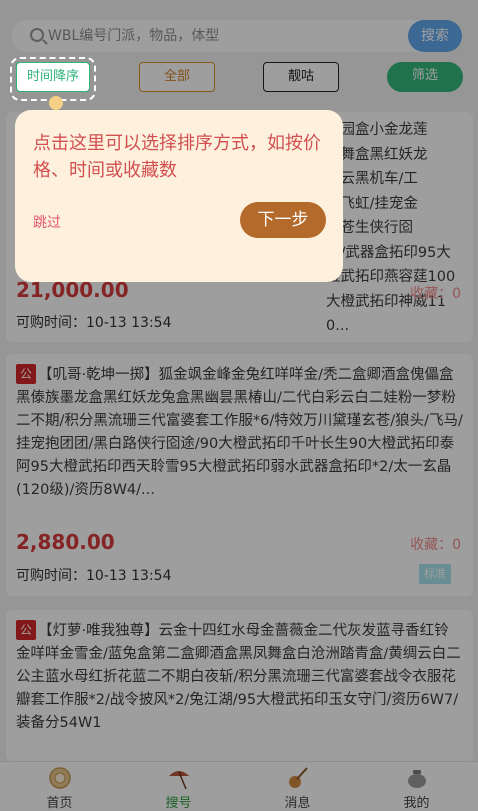 The height and width of the screenshot is (811, 478). What do you see at coordinates (283, 220) in the screenshot?
I see `guide-next-button: 下一步` at bounding box center [283, 220].